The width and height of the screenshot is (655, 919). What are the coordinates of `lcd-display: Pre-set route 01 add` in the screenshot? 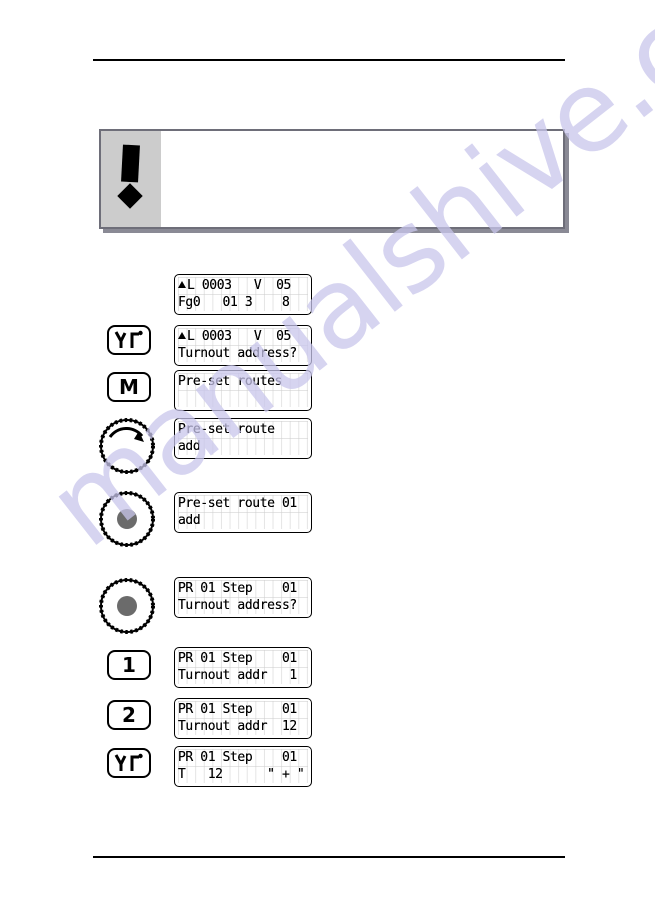 It's located at (243, 512).